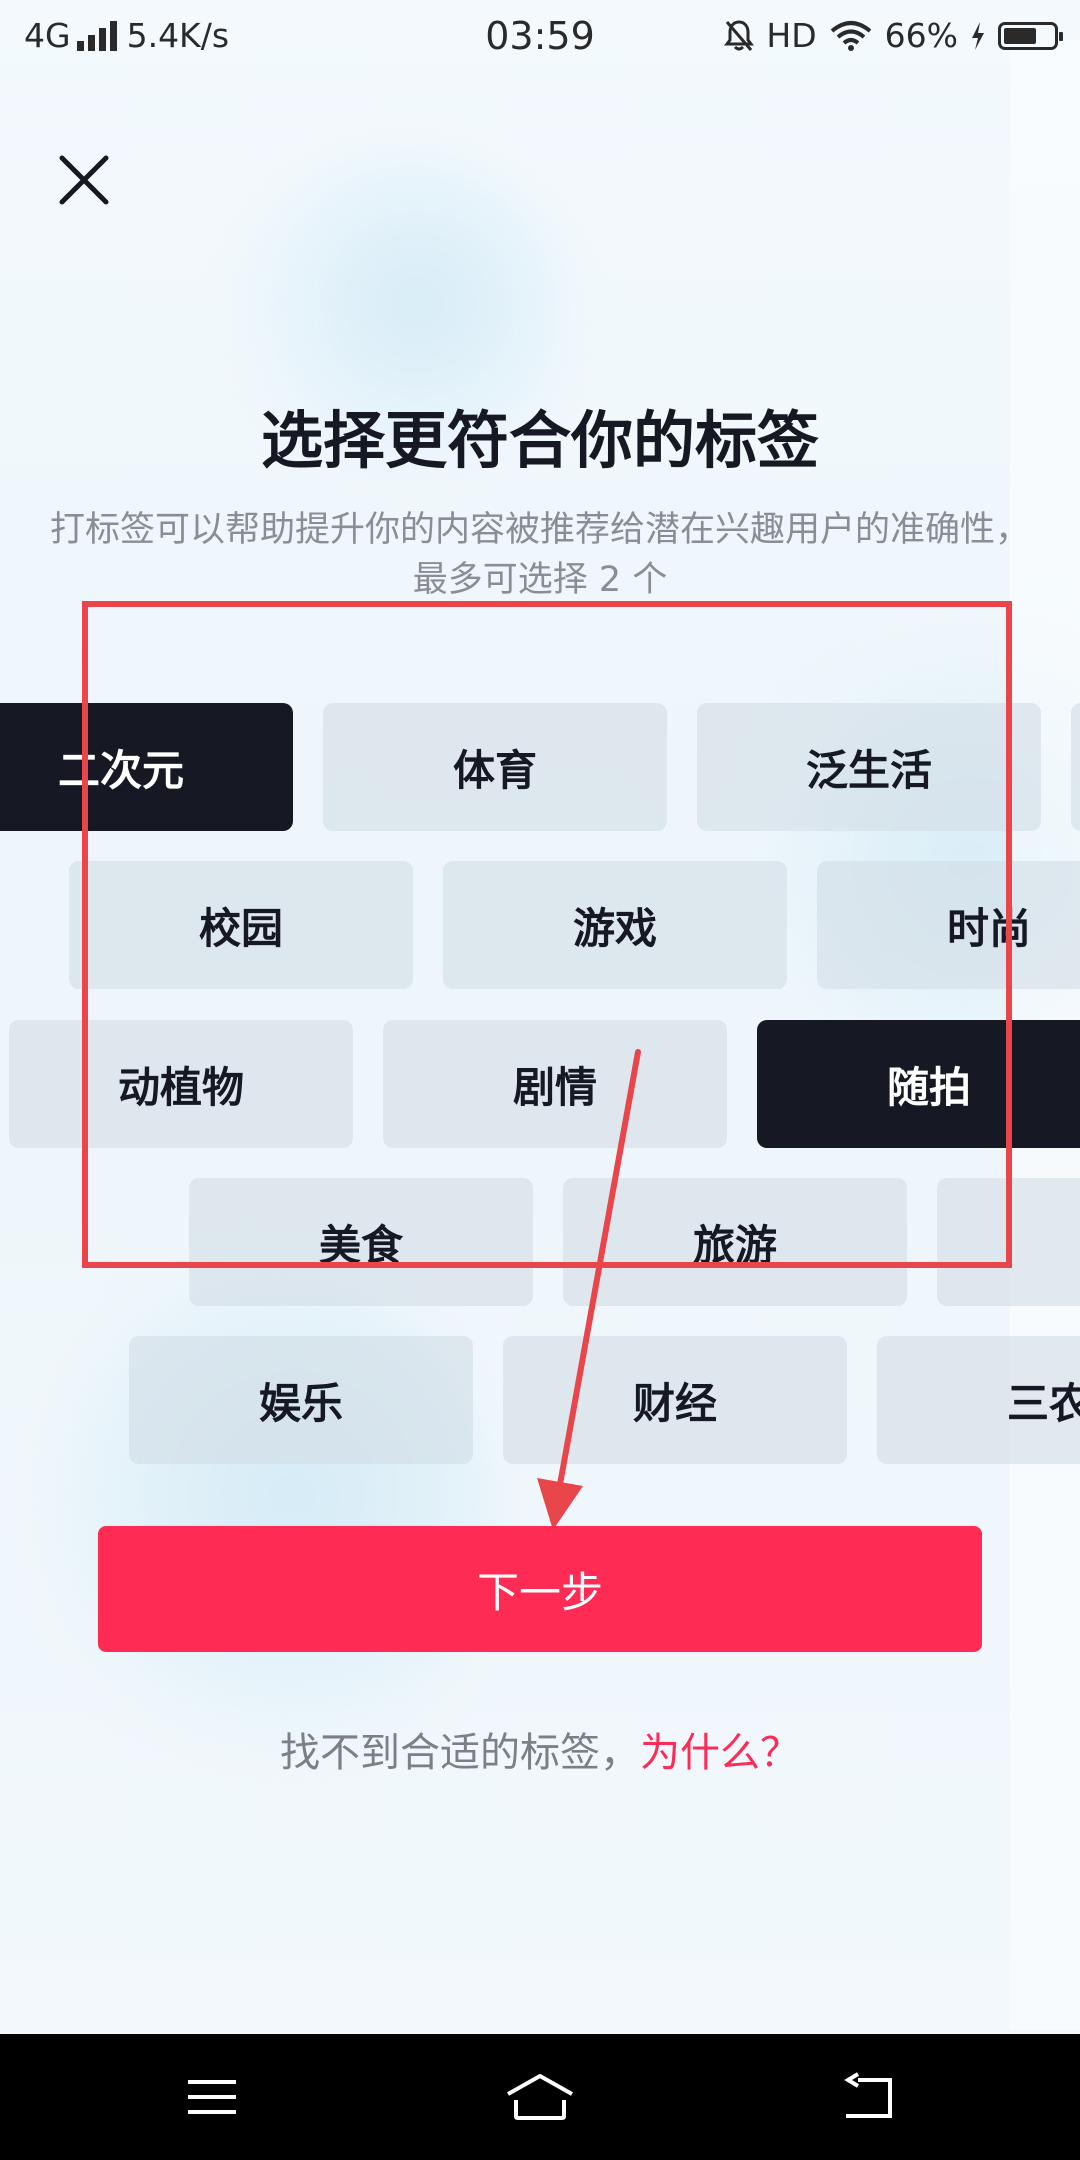 This screenshot has width=1080, height=2160. I want to click on help-text: 找不到合适的标签，为什么？, so click(540, 1749).